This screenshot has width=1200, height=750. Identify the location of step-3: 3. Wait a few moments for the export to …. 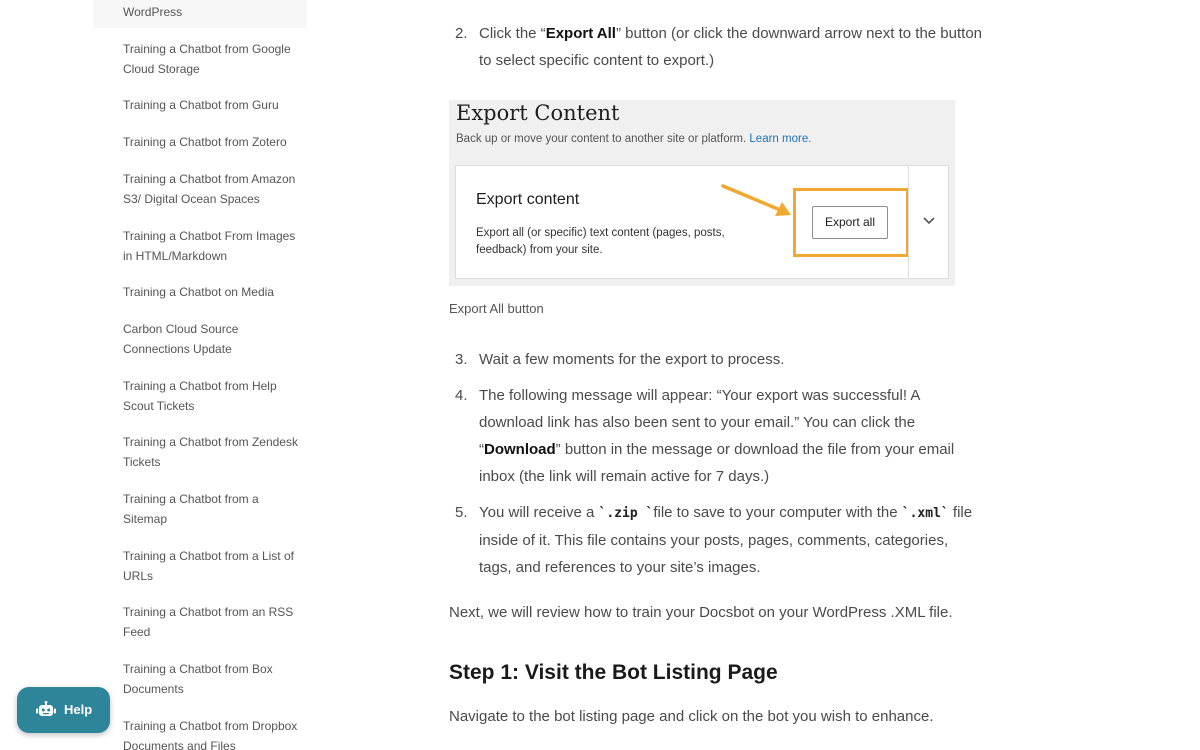
(719, 360).